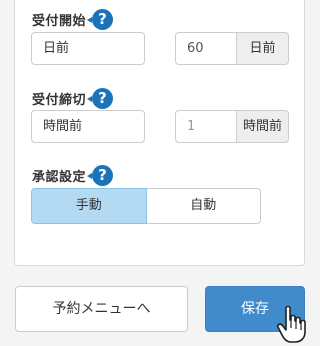  What do you see at coordinates (59, 177) in the screenshot?
I see `approval-label: 承認設定` at bounding box center [59, 177].